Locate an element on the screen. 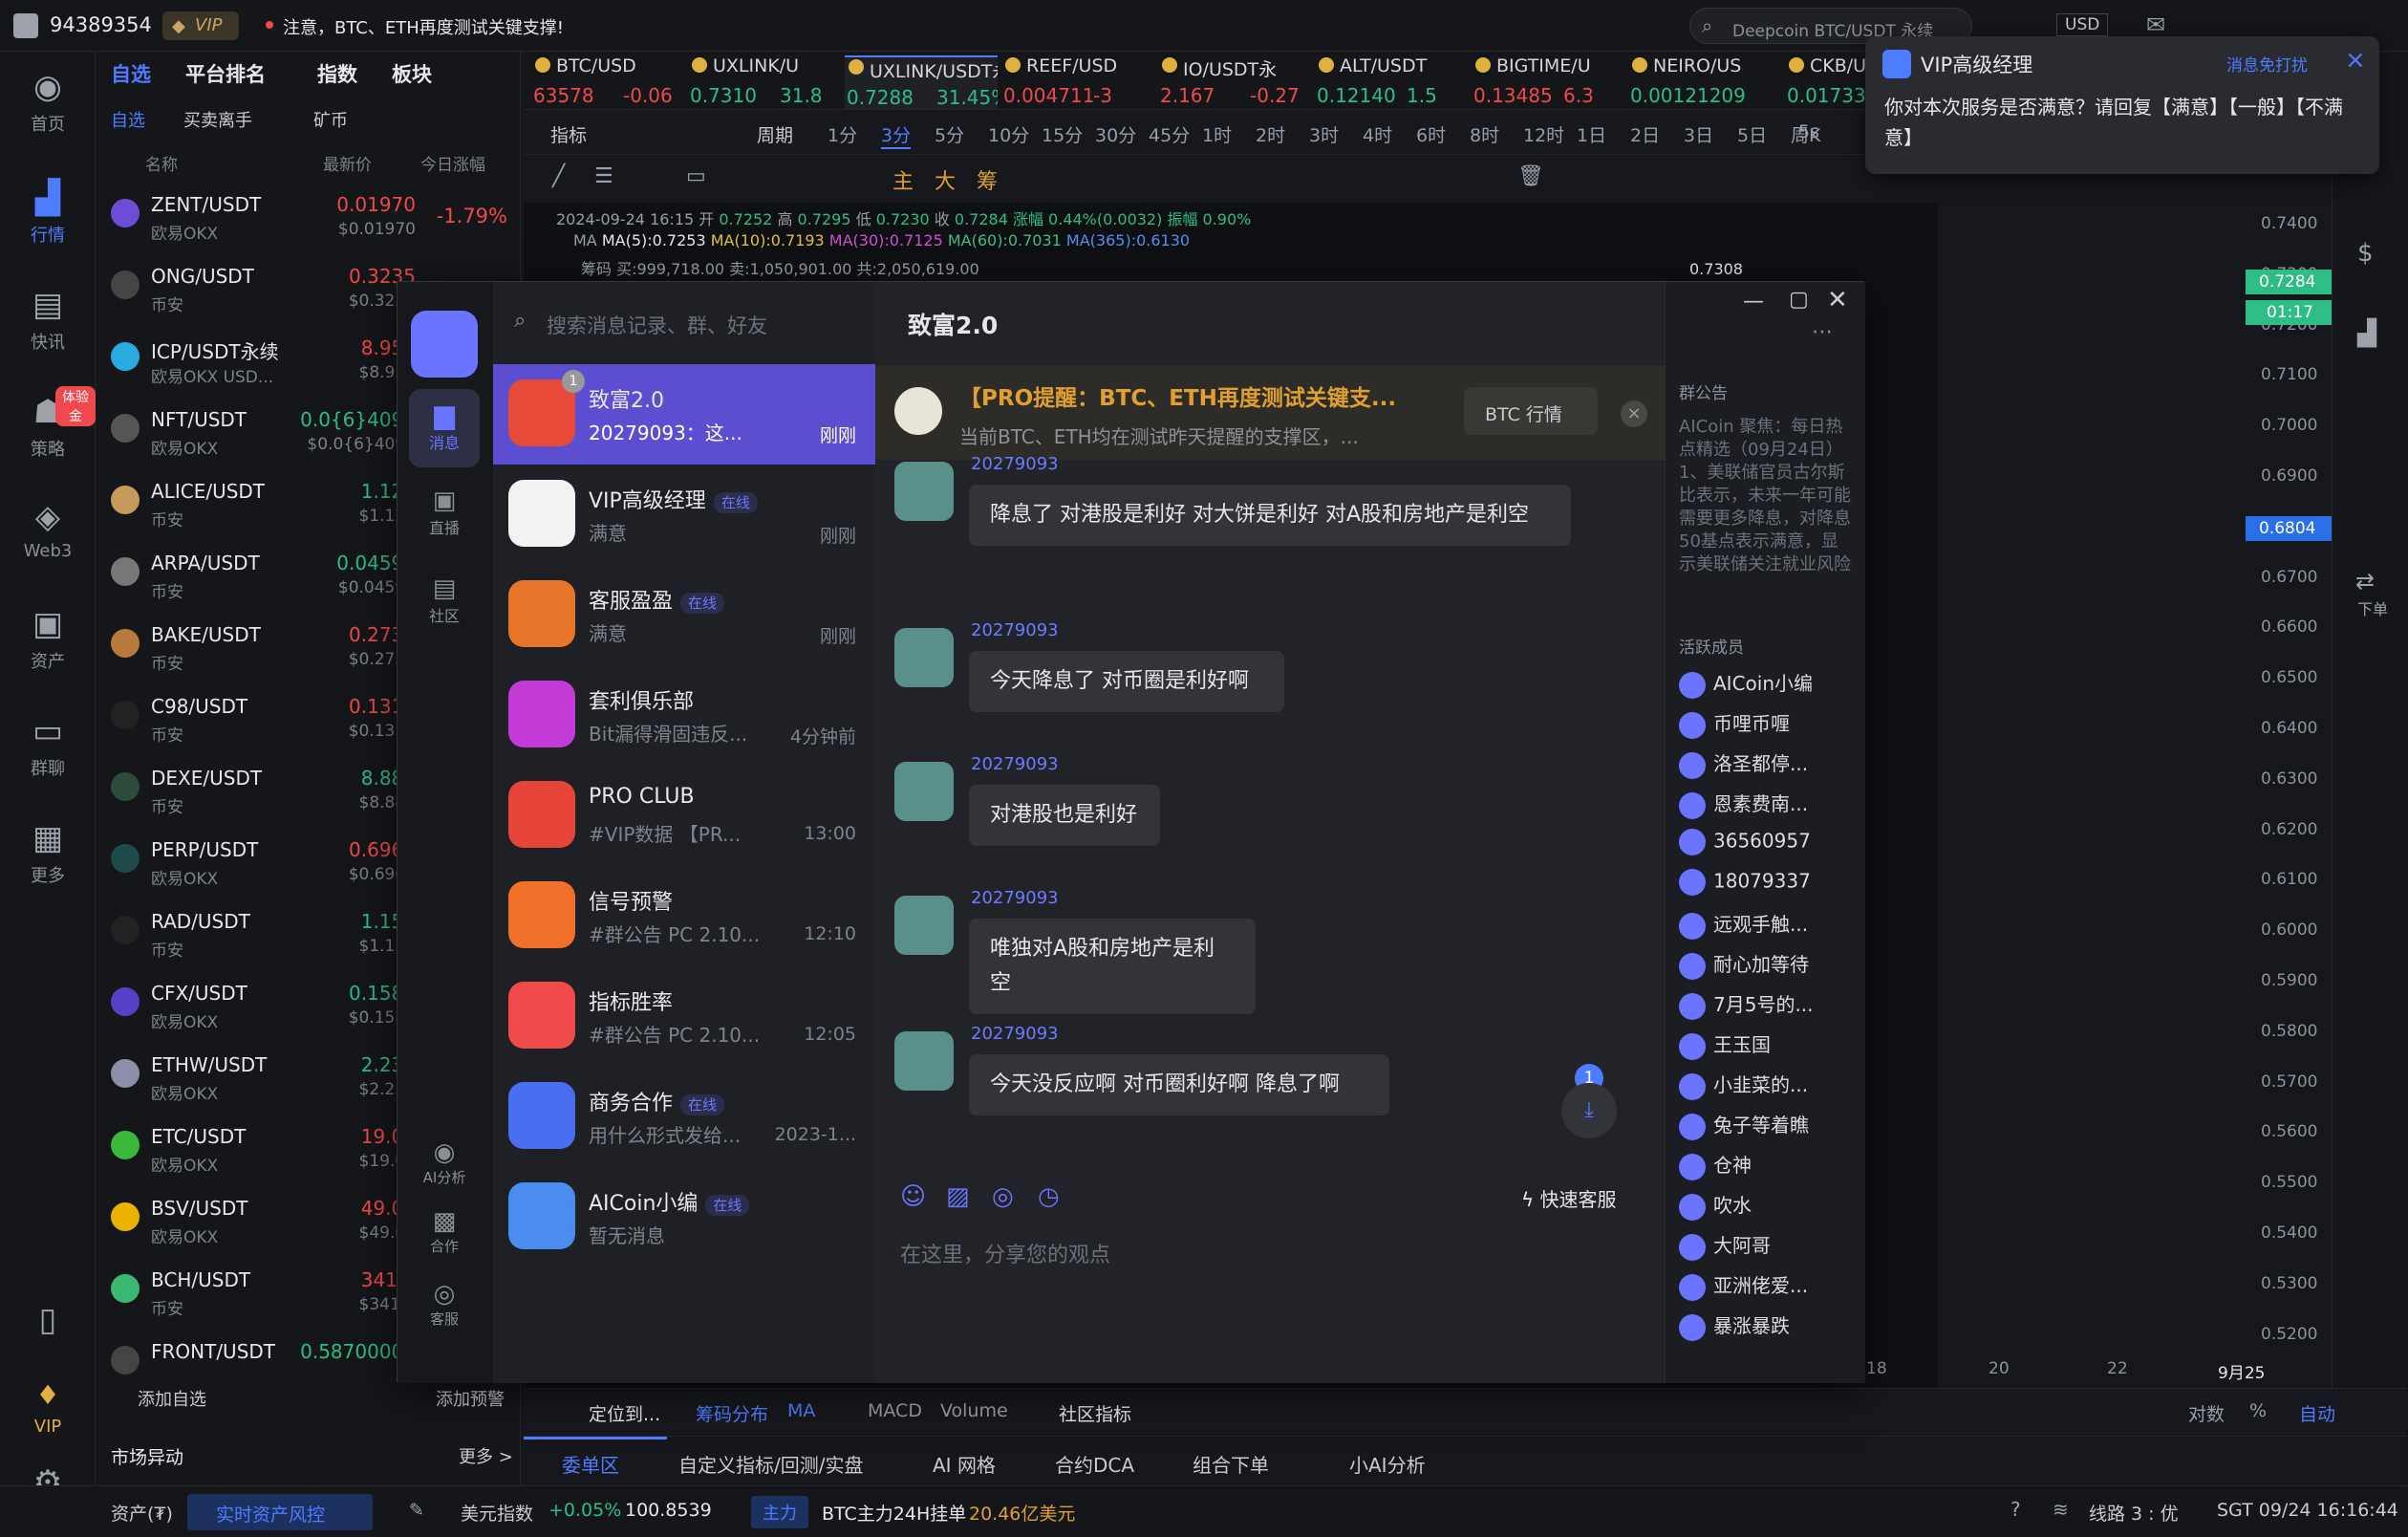 The image size is (2408, 1537). main-chip-button: 主 is located at coordinates (903, 179).